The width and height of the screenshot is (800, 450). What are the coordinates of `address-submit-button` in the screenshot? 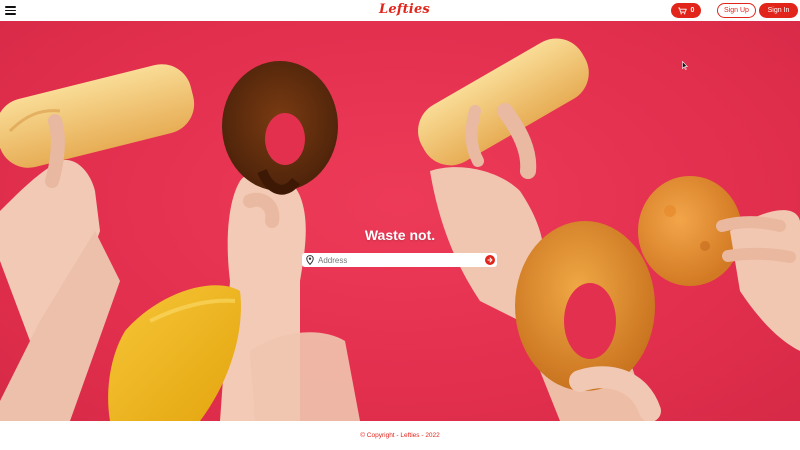 It's located at (490, 260).